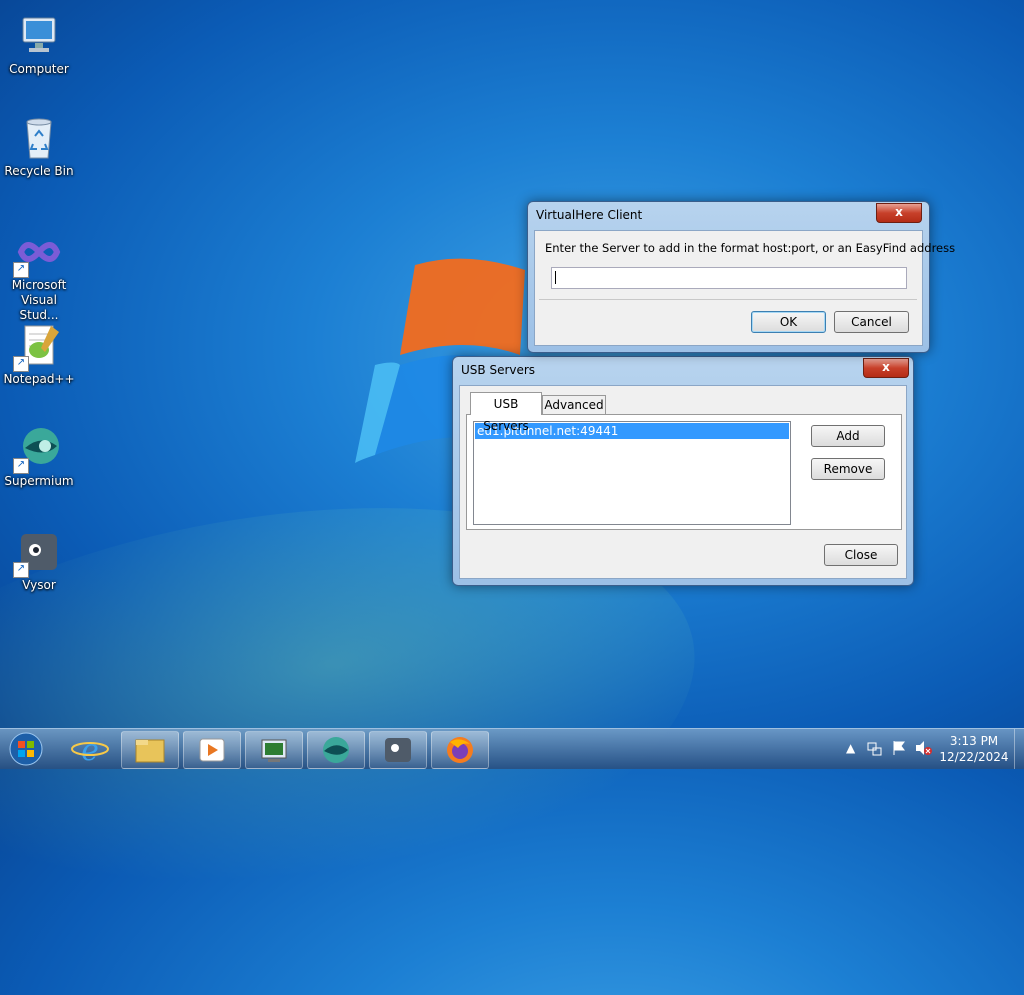 The height and width of the screenshot is (995, 1024). Describe the element at coordinates (861, 555) in the screenshot. I see `close-button: Close` at that location.